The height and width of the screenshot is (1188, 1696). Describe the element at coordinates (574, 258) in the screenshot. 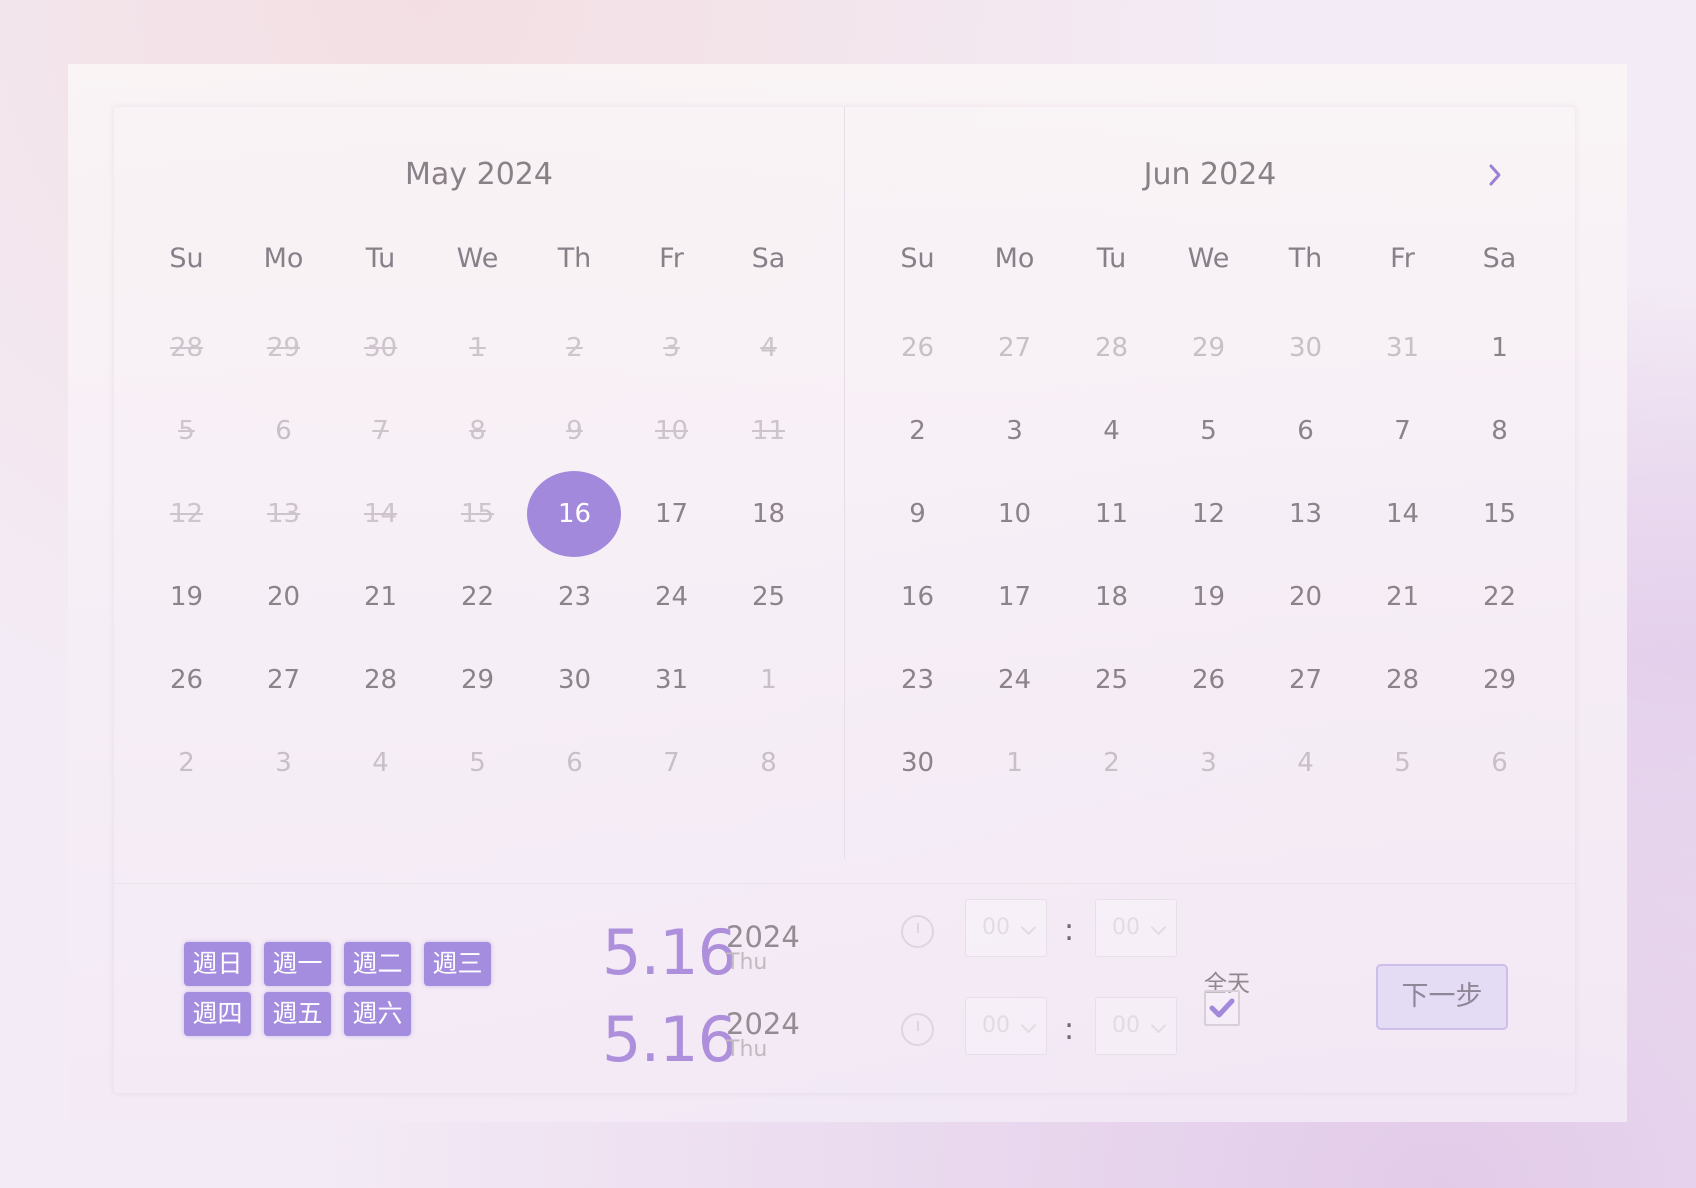

I see `weekday-label: Th` at that location.